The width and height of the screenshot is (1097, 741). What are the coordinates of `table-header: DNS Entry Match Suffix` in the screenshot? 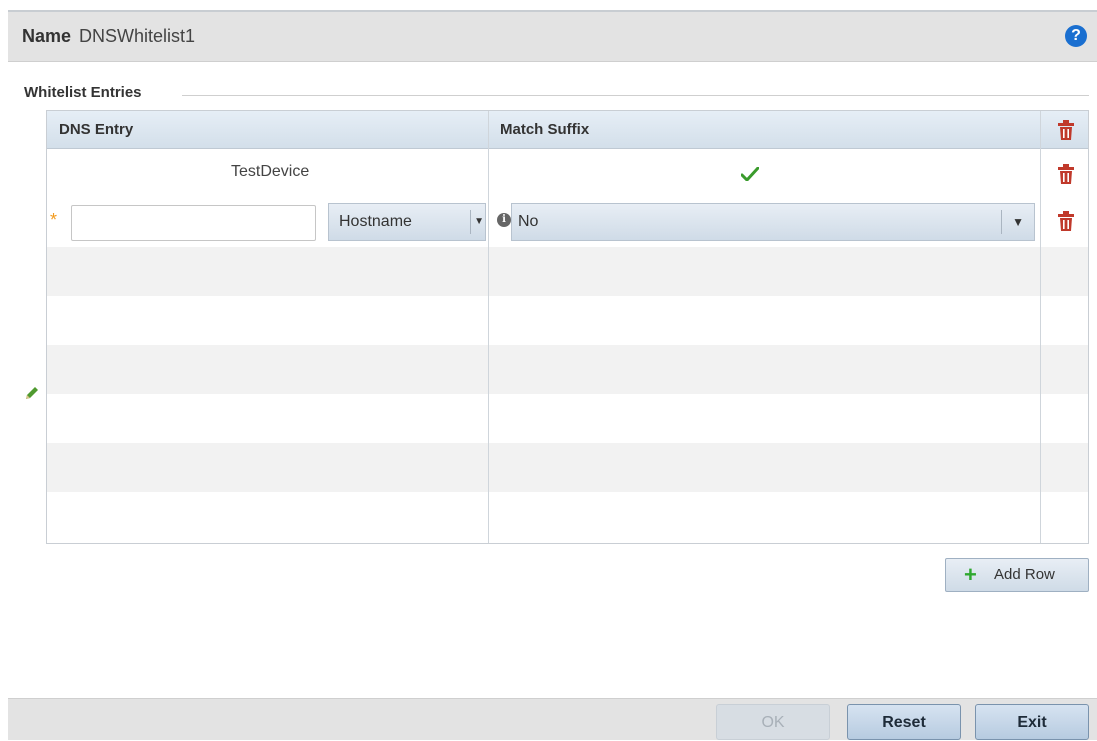 It's located at (567, 130).